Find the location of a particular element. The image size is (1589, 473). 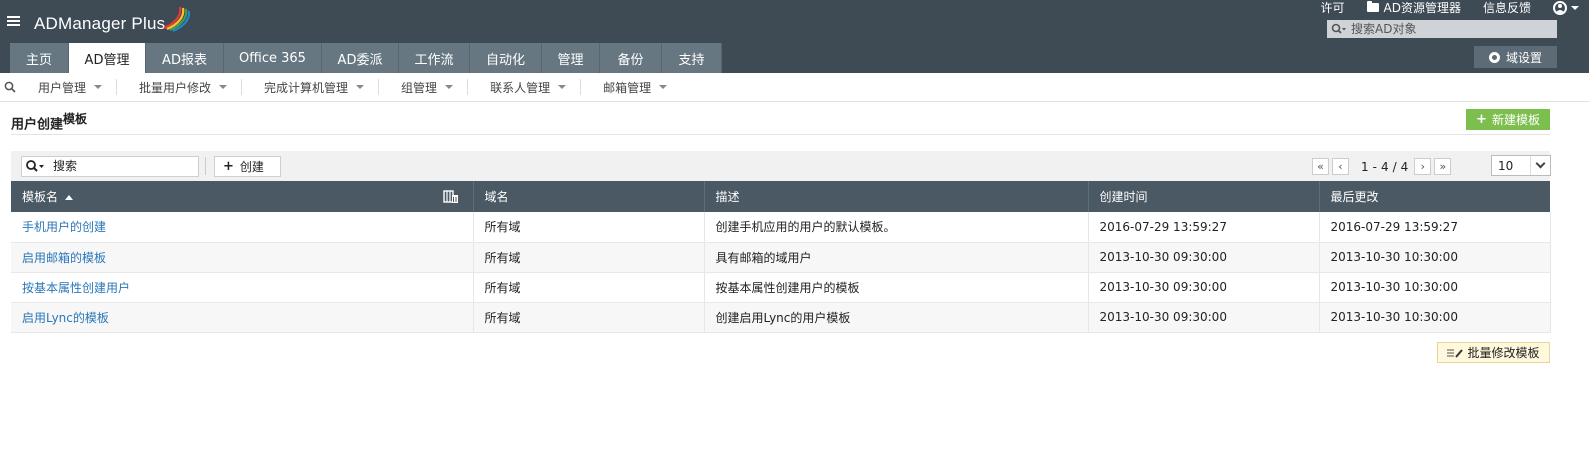

pagination: « ‹ 1-4/4 › » is located at coordinates (1383, 166).